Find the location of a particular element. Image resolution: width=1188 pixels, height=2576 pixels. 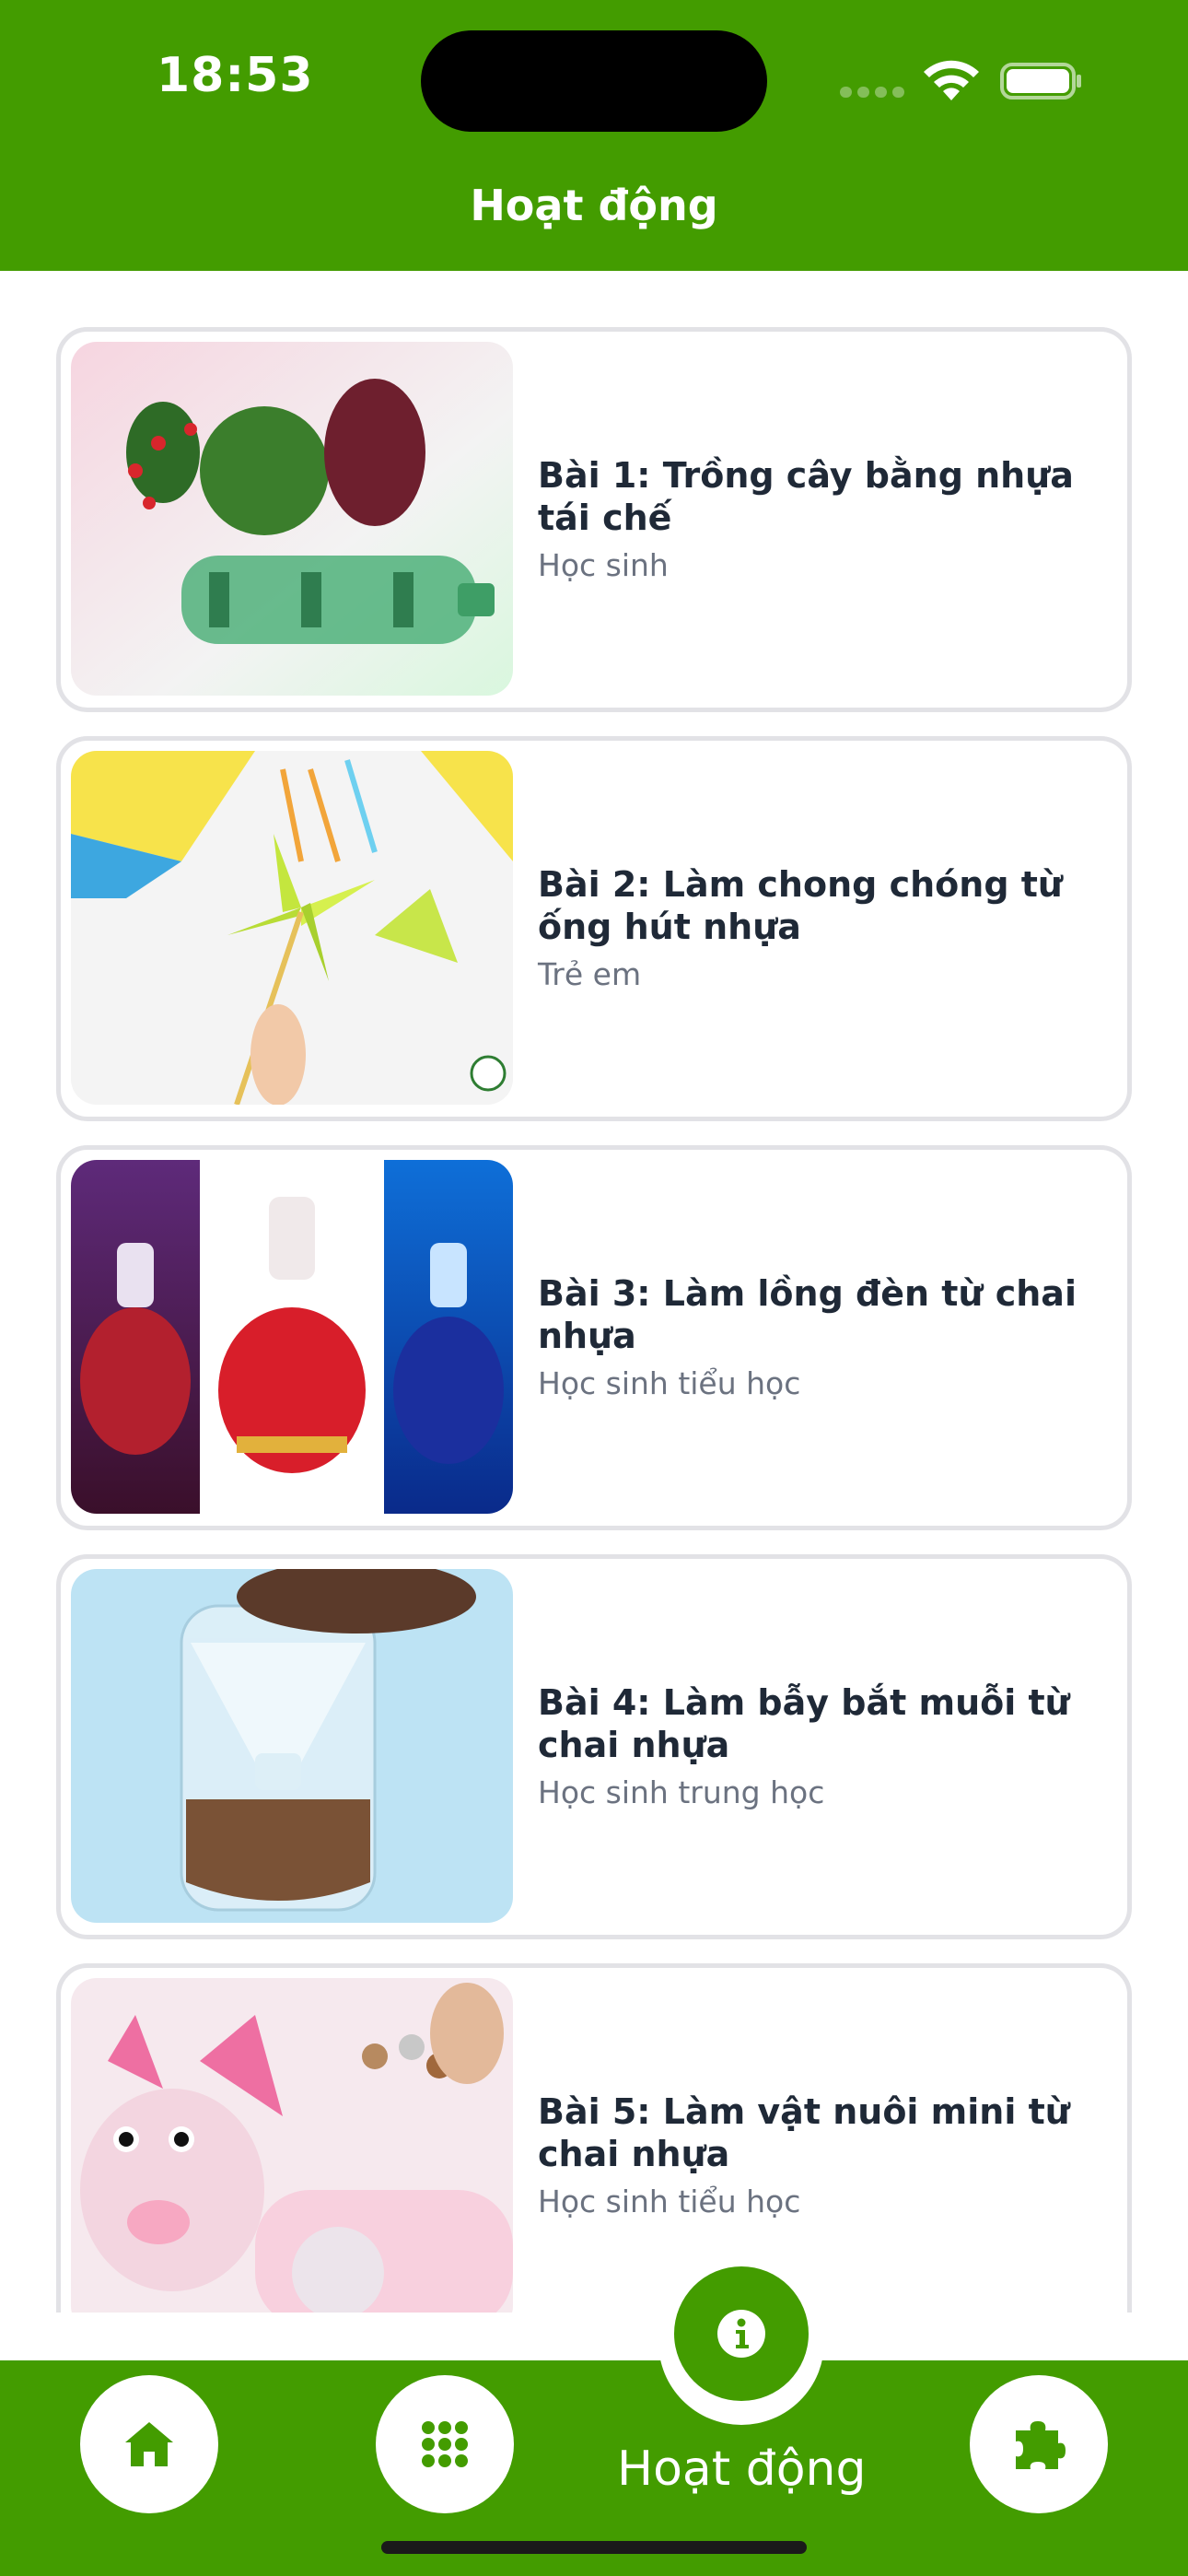

page-title: Hoạt động is located at coordinates (594, 205).